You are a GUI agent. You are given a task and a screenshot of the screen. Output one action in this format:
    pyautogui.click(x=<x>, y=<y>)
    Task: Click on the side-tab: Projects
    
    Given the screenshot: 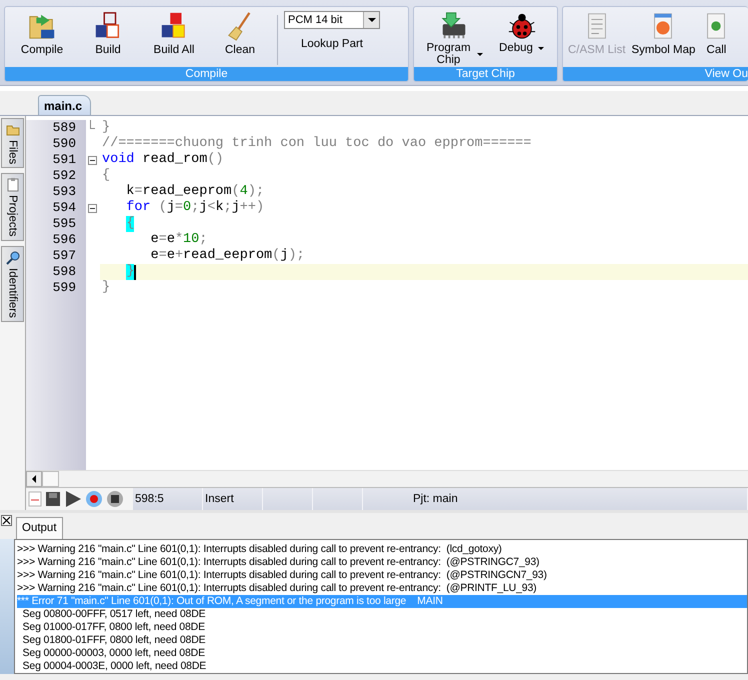 What is the action you would take?
    pyautogui.click(x=12, y=207)
    